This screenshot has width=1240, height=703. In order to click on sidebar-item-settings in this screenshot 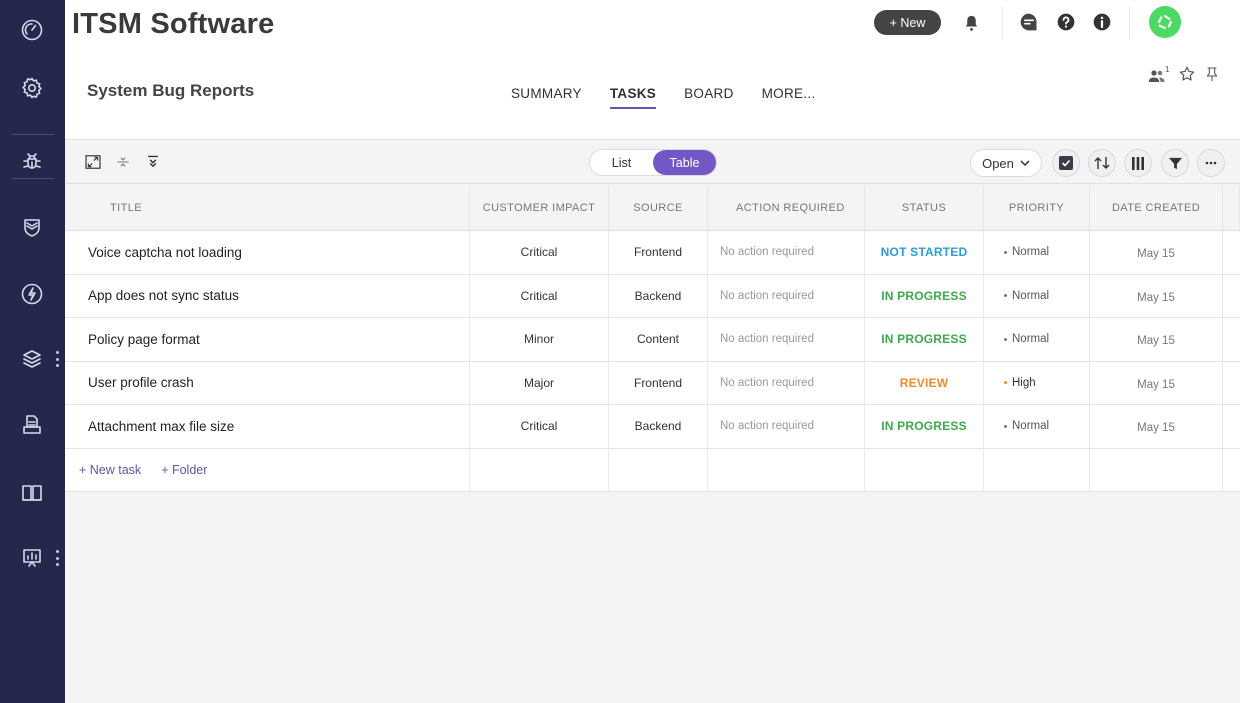, I will do `click(32, 88)`.